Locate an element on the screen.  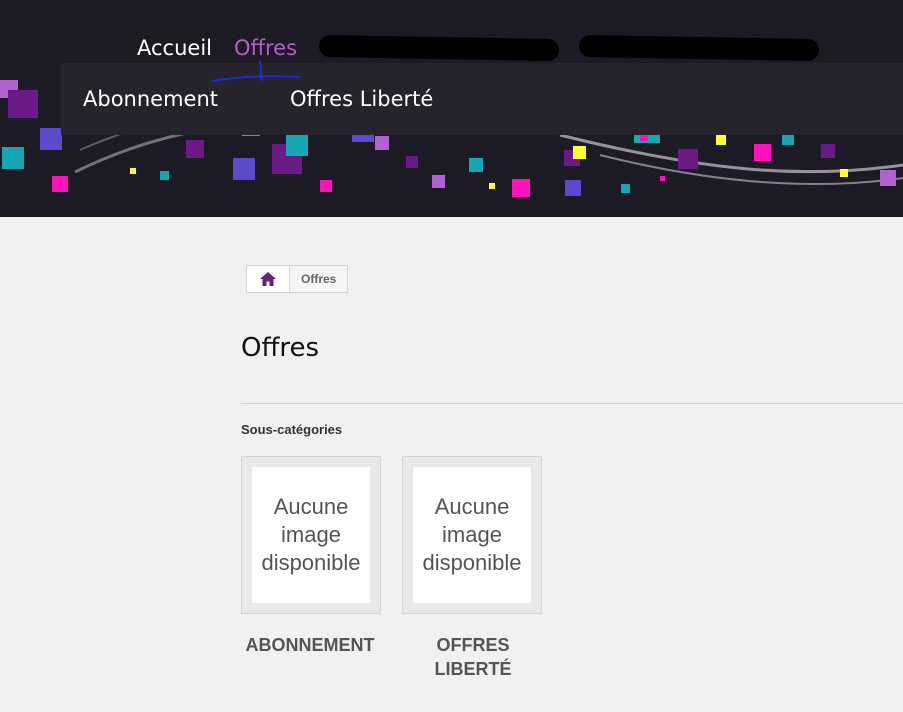
subcategory-card-abonnement: Aucune image disponible is located at coordinates (311, 535).